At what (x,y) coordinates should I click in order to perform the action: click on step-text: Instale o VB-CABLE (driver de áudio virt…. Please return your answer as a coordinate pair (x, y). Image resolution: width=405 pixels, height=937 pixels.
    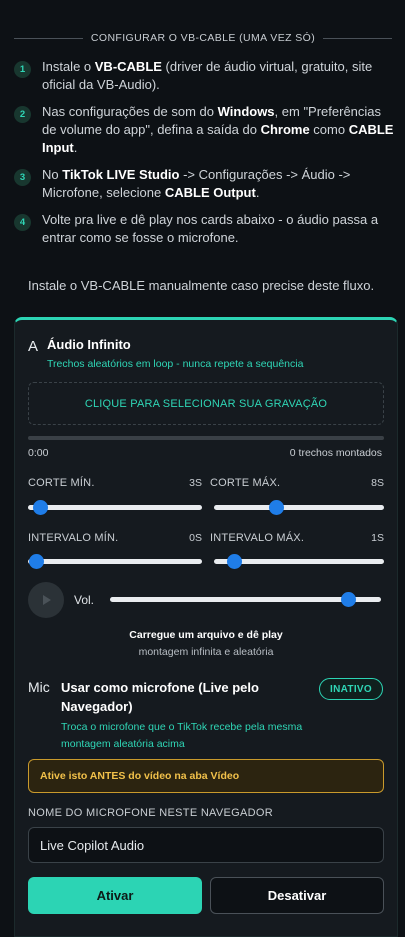
    Looking at the image, I should click on (219, 76).